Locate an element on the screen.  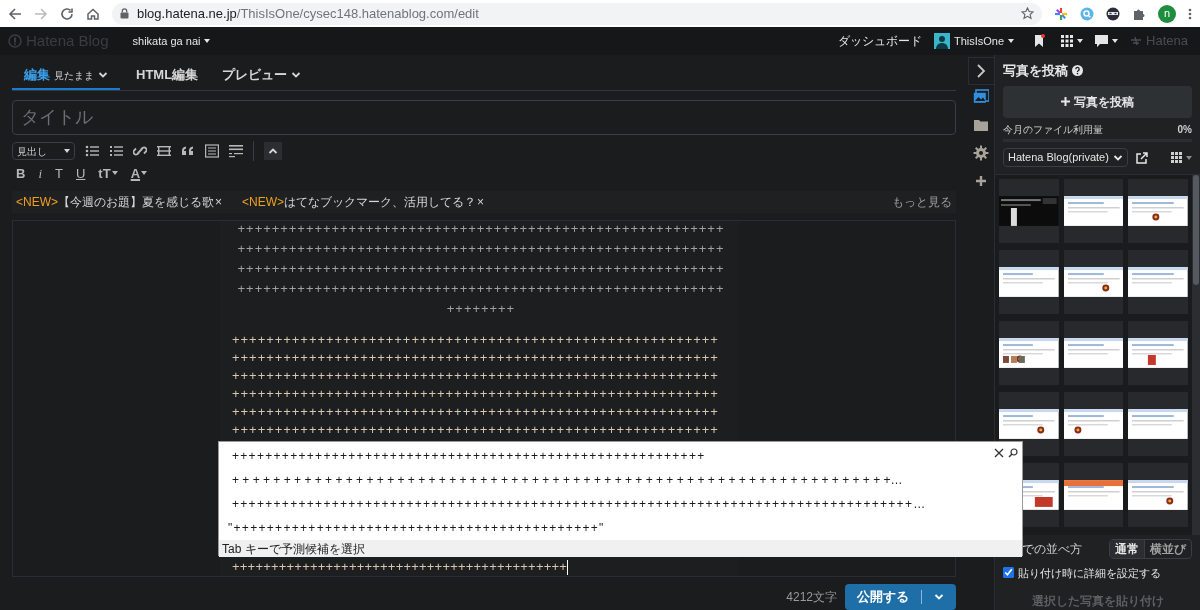
bookmark-icon is located at coordinates (1040, 41).